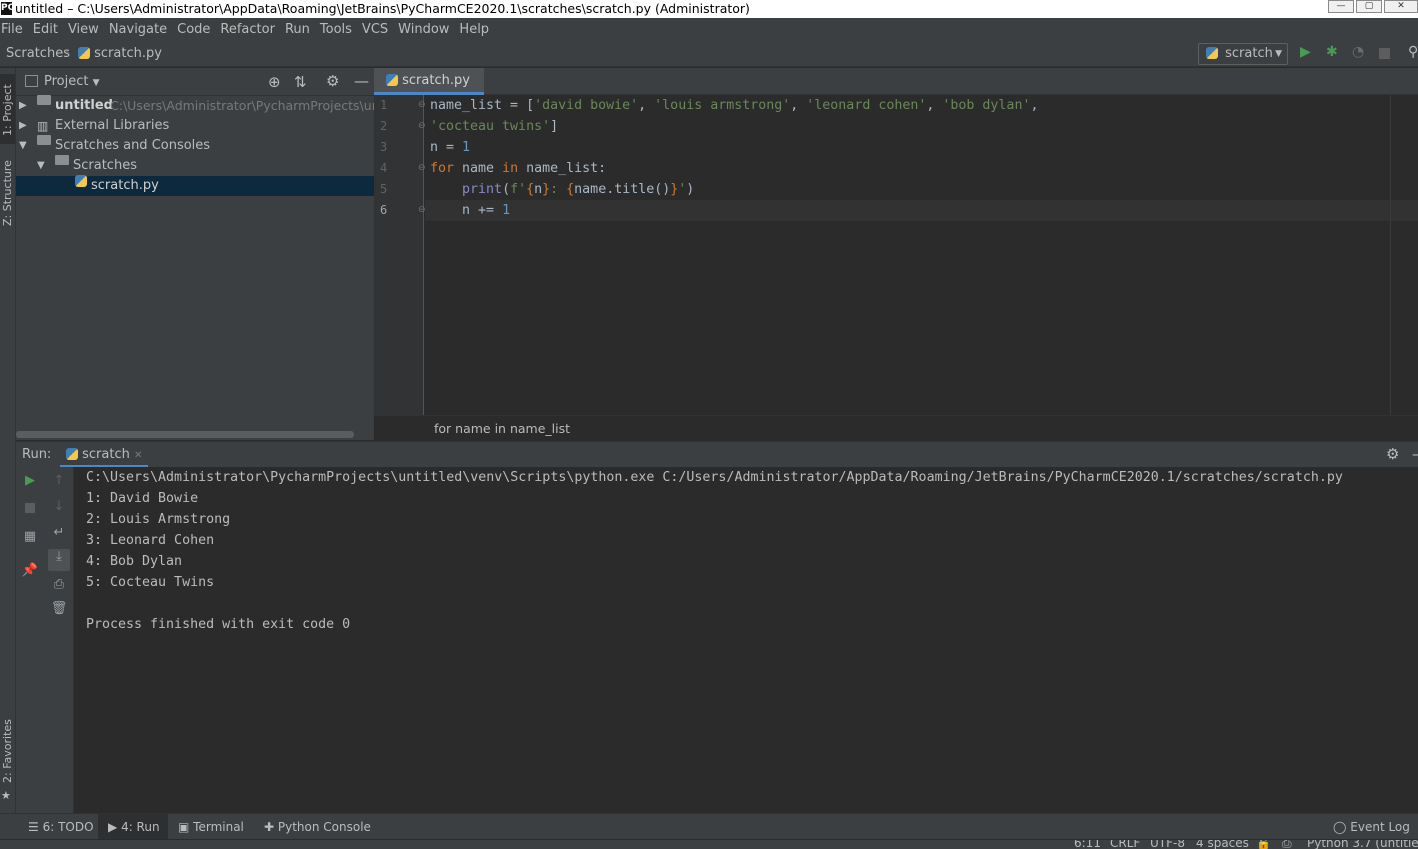  I want to click on indent-setting: 4 spaces, so click(1222, 844).